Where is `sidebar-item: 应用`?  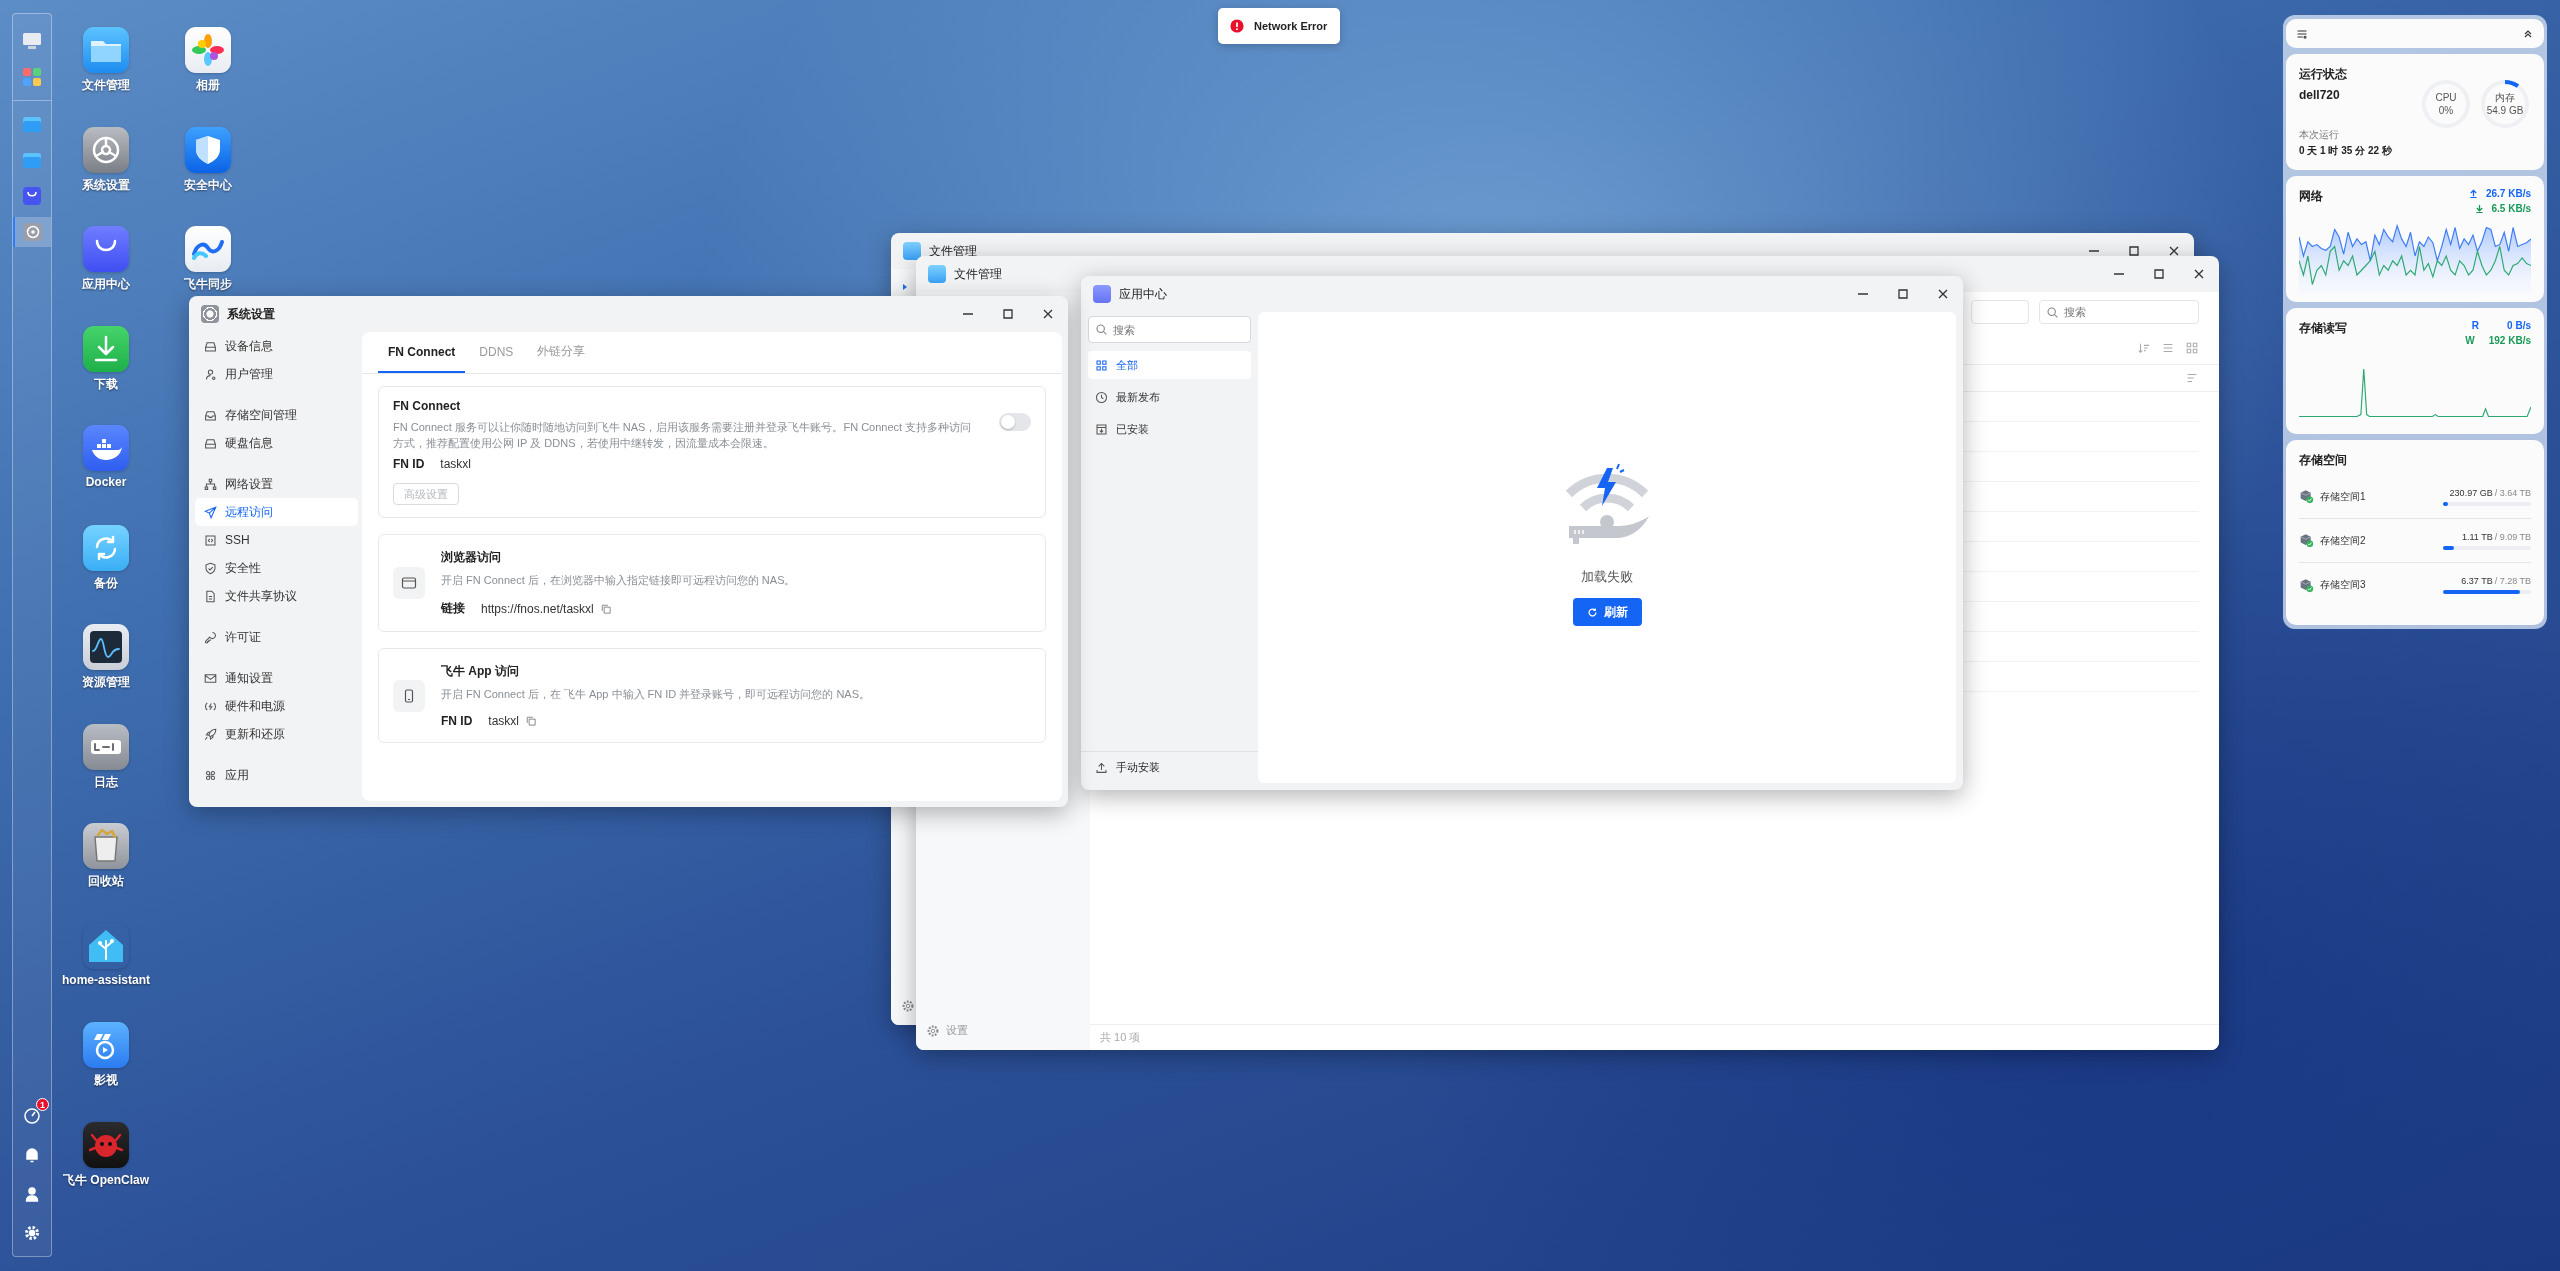 sidebar-item: 应用 is located at coordinates (276, 775).